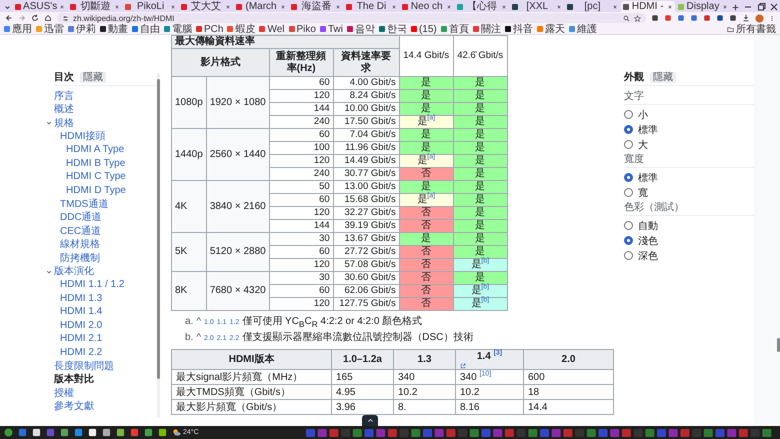 This screenshot has height=439, width=780. Describe the element at coordinates (241, 29) in the screenshot. I see `bookmark: 蝦皮` at that location.